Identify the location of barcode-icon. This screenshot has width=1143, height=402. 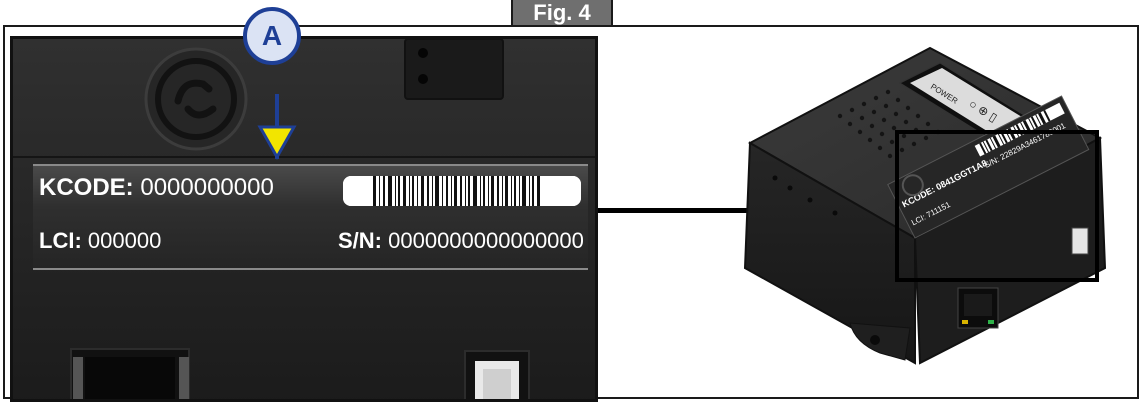
(462, 191).